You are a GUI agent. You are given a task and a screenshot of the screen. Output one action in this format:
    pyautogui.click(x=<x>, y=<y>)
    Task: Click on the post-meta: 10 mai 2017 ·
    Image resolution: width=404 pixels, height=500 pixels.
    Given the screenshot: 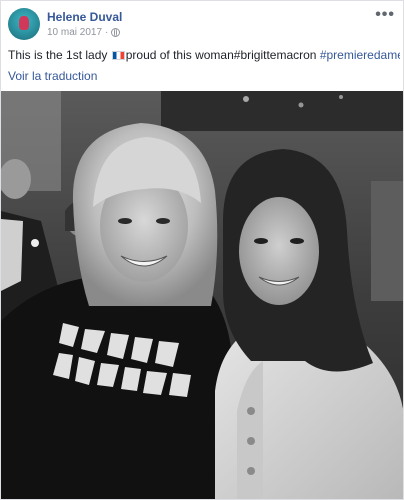 What is the action you would take?
    pyautogui.click(x=84, y=32)
    